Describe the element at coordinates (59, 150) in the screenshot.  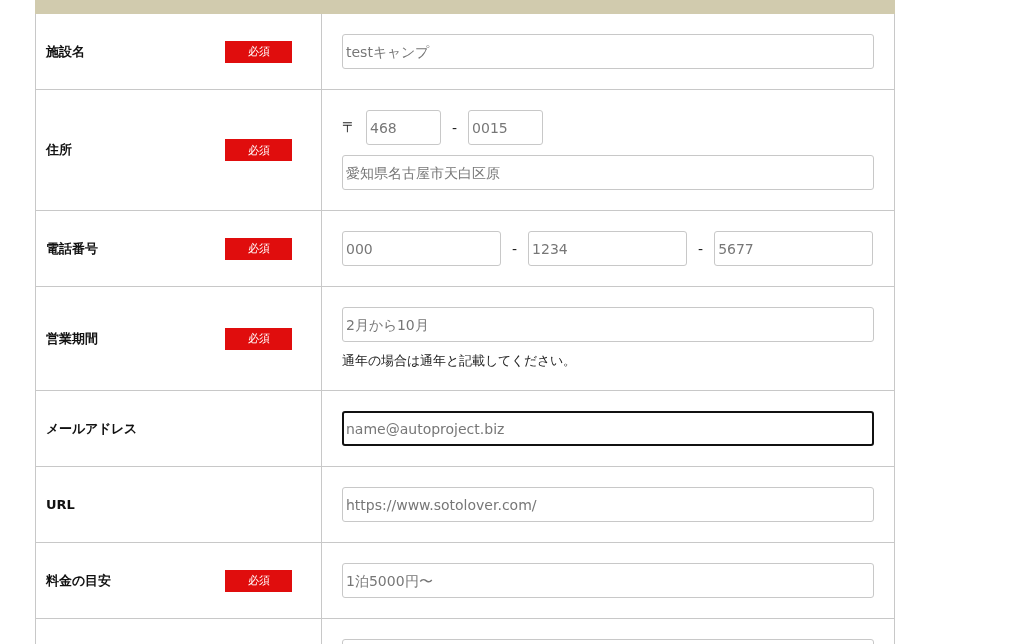
I see `field-label: 住所` at that location.